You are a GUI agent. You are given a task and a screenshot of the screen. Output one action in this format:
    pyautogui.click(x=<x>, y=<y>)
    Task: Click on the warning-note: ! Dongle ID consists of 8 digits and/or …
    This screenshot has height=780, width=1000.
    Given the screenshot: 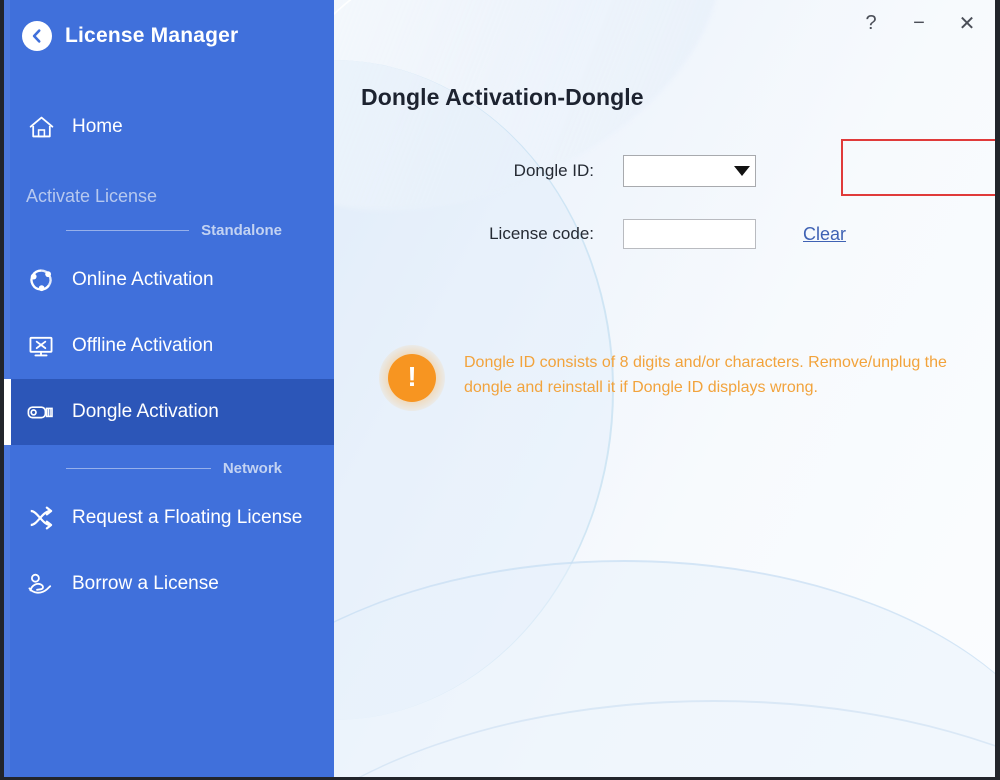 What is the action you would take?
    pyautogui.click(x=684, y=378)
    